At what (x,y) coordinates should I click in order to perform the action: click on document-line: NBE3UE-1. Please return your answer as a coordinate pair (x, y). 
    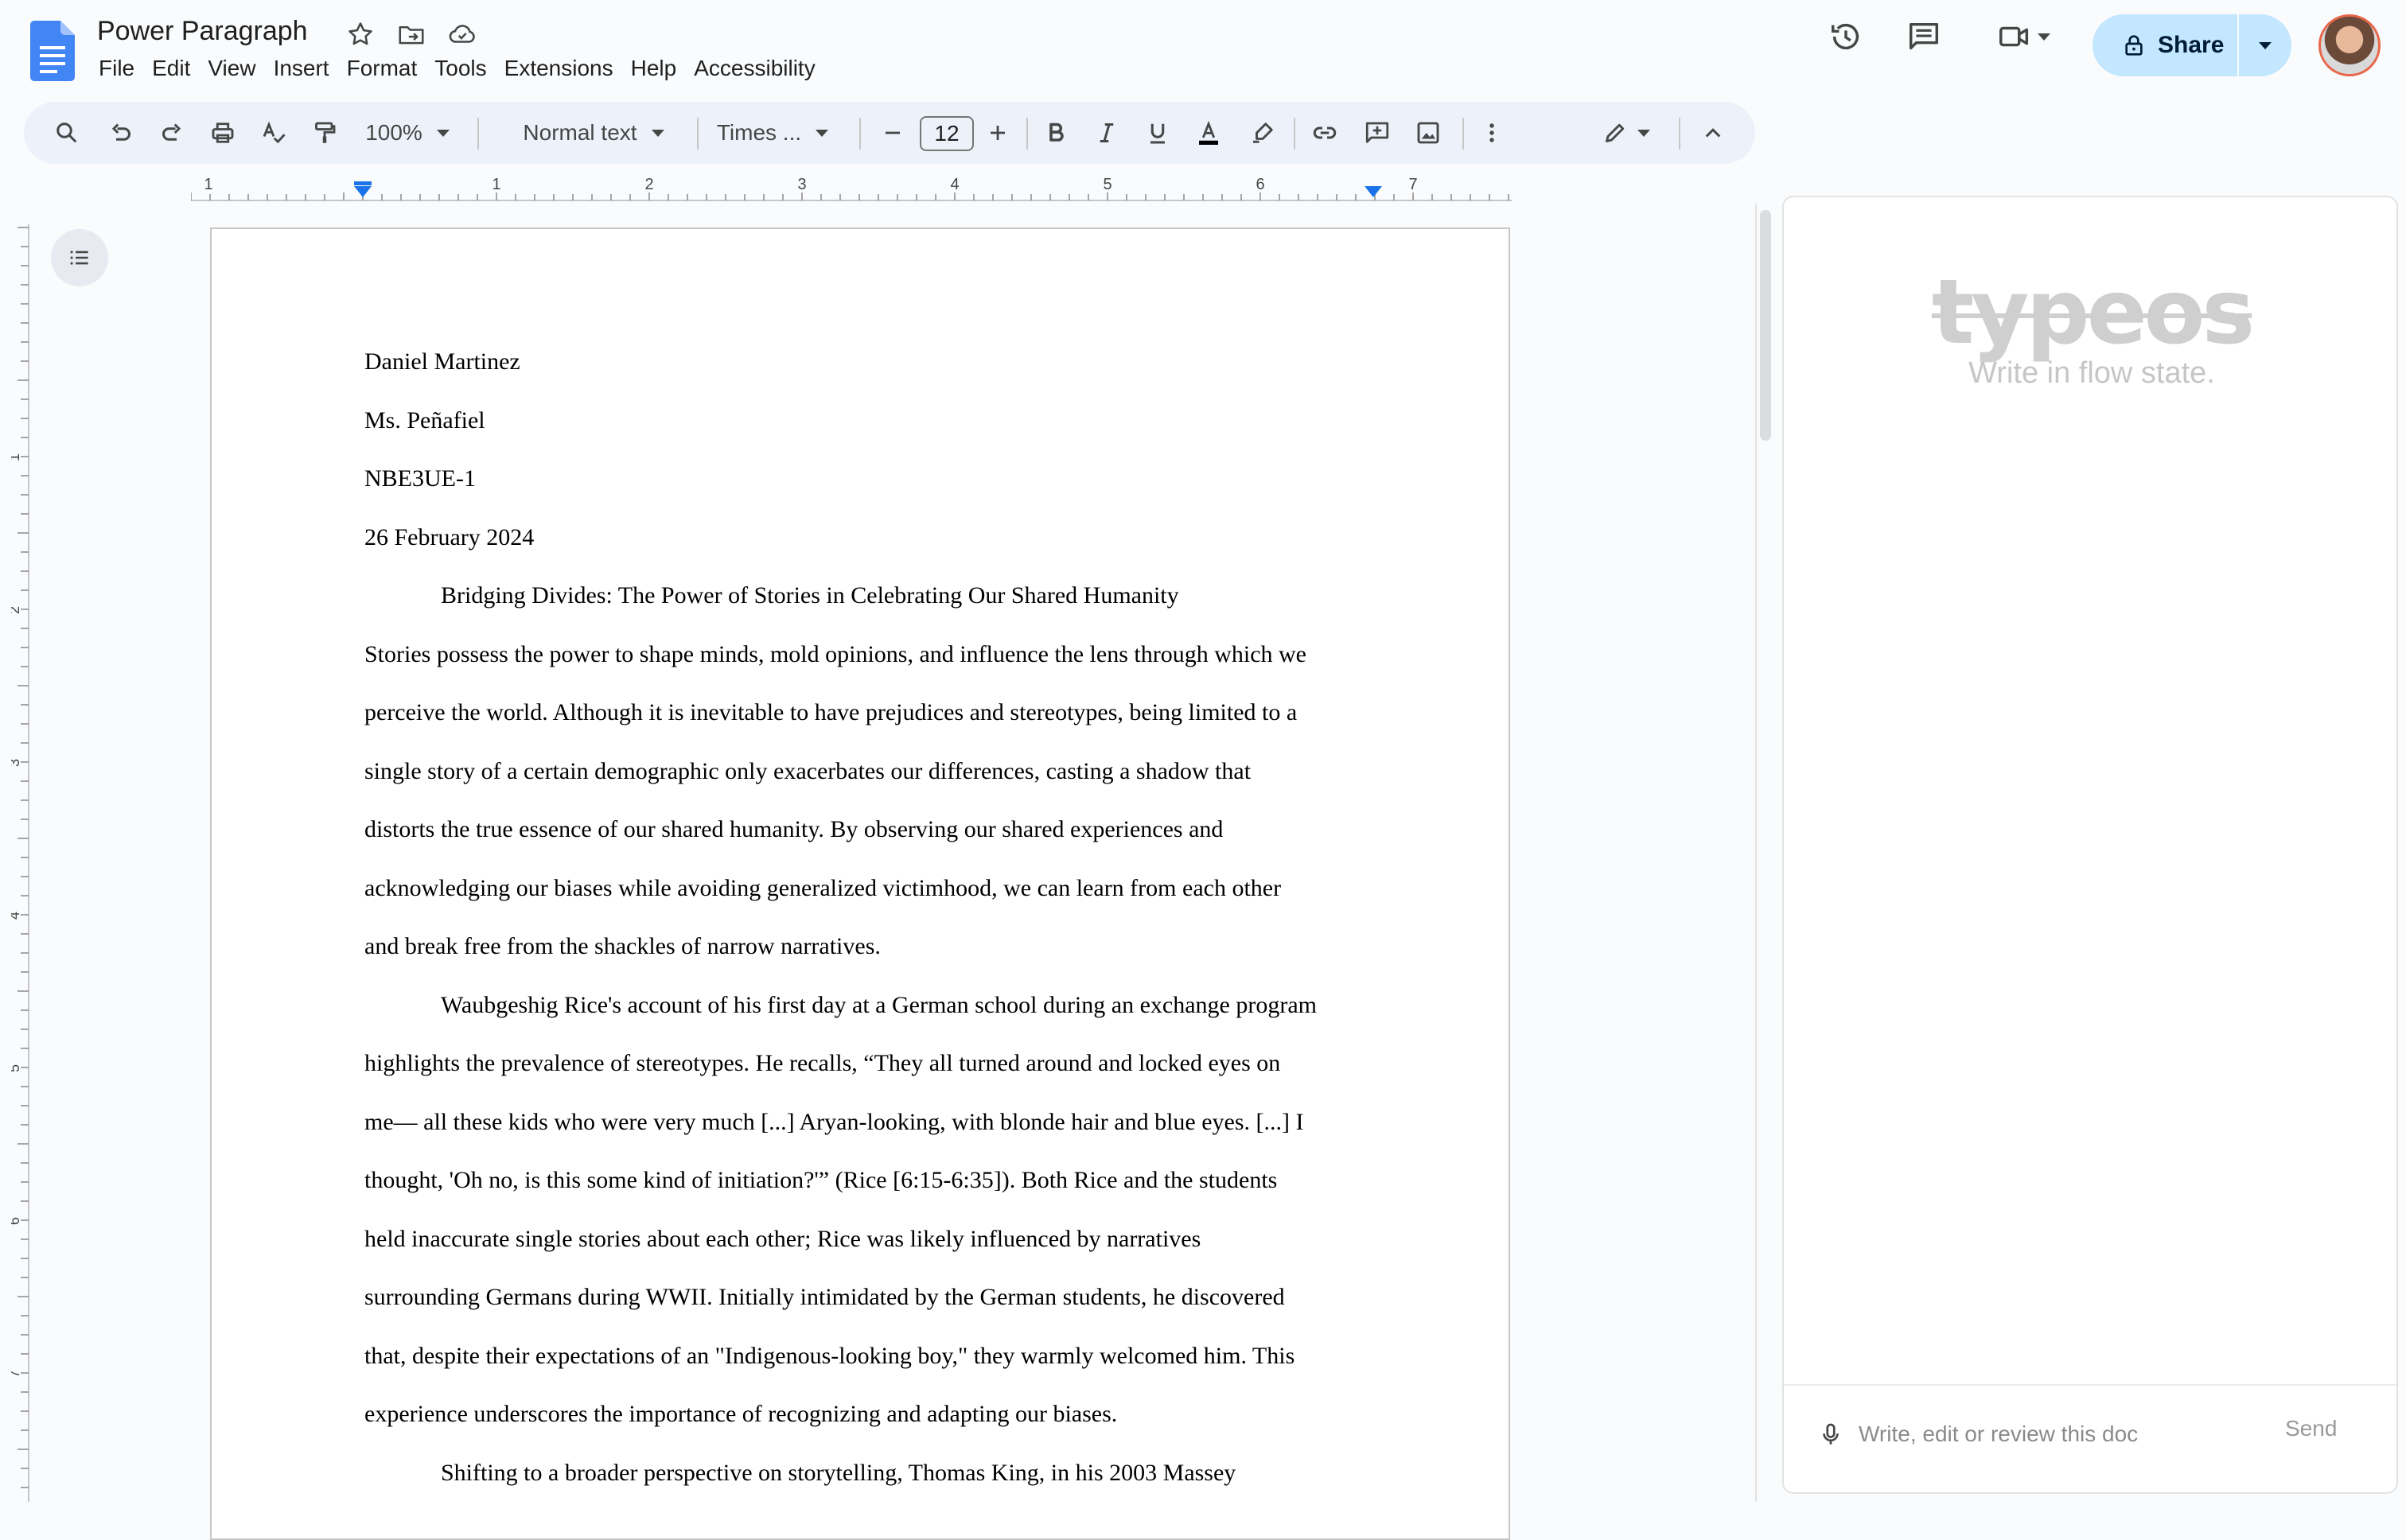
    Looking at the image, I should click on (420, 478).